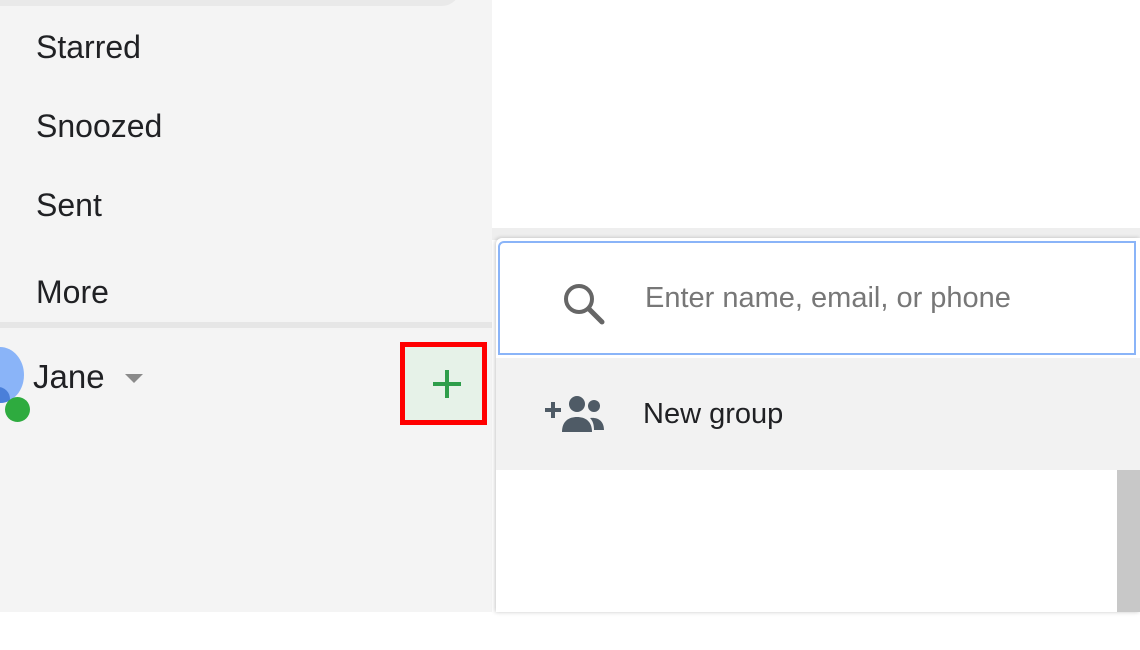  What do you see at coordinates (574, 414) in the screenshot?
I see `group-add-icon` at bounding box center [574, 414].